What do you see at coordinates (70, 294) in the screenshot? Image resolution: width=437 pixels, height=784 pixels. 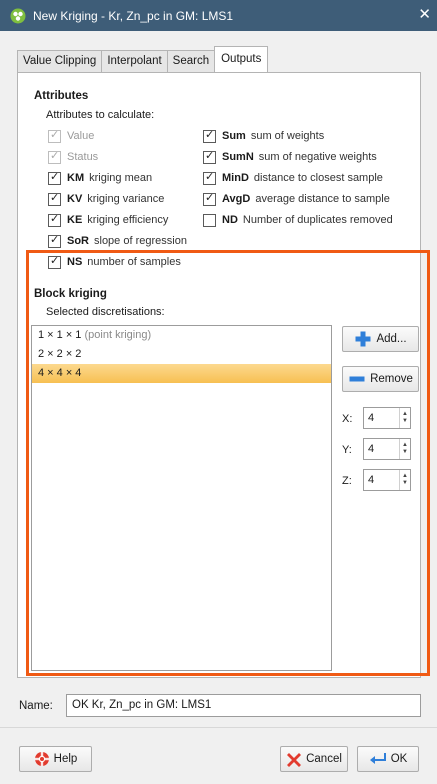 I see `block-kriging-heading: Block kriging` at bounding box center [70, 294].